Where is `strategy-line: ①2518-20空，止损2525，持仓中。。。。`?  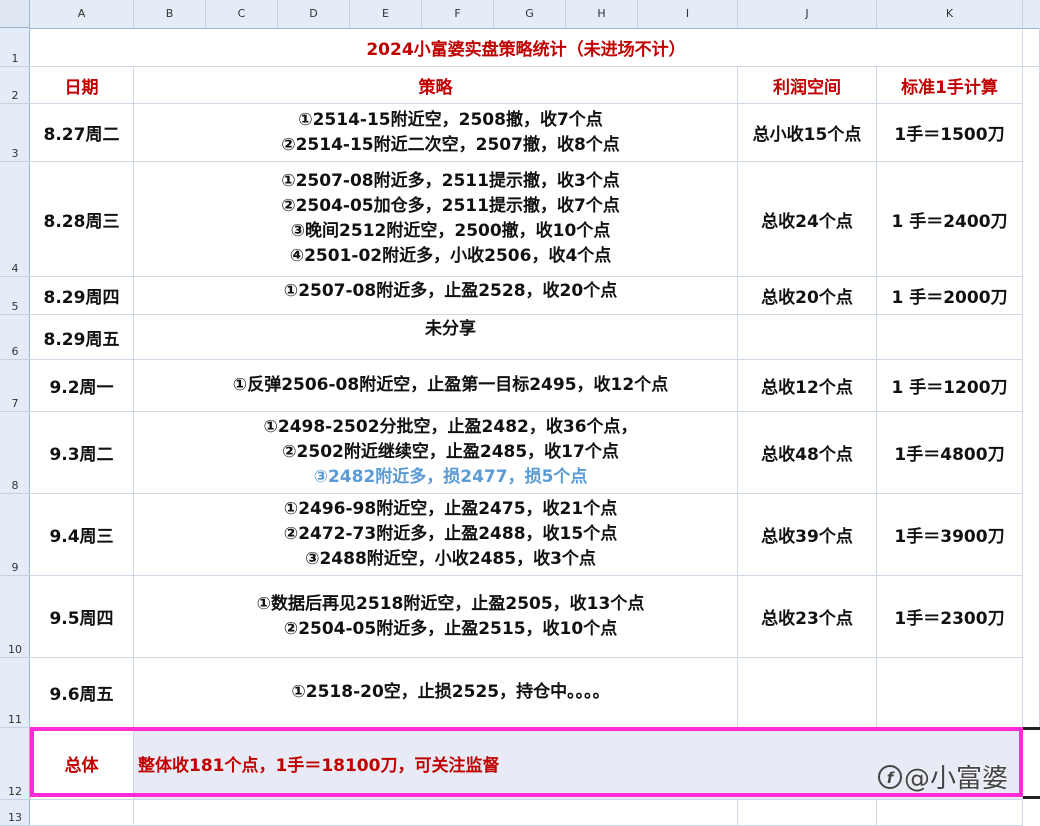
strategy-line: ①2518-20空，止损2525，持仓中。。。。 is located at coordinates (450, 692).